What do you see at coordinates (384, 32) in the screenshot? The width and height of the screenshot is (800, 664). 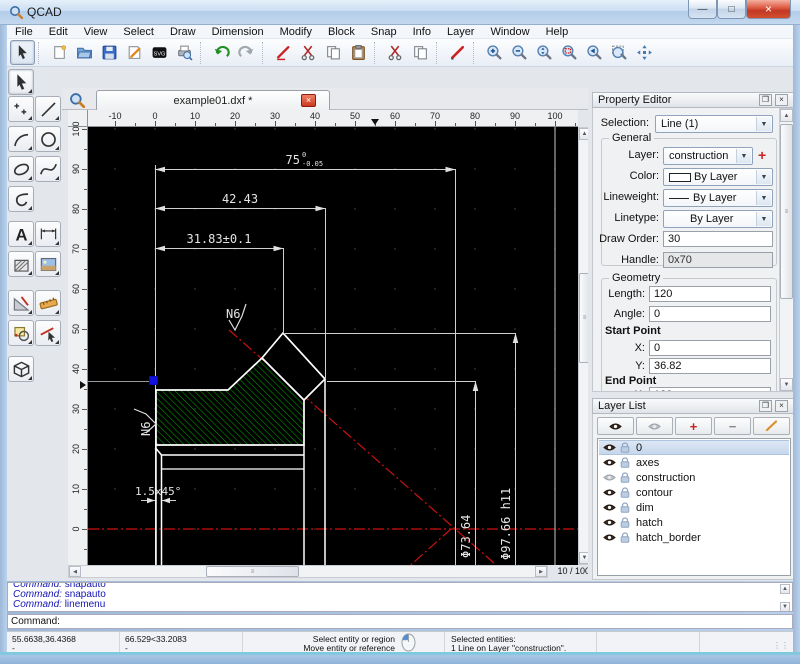 I see `menu-item-snap: Snap` at bounding box center [384, 32].